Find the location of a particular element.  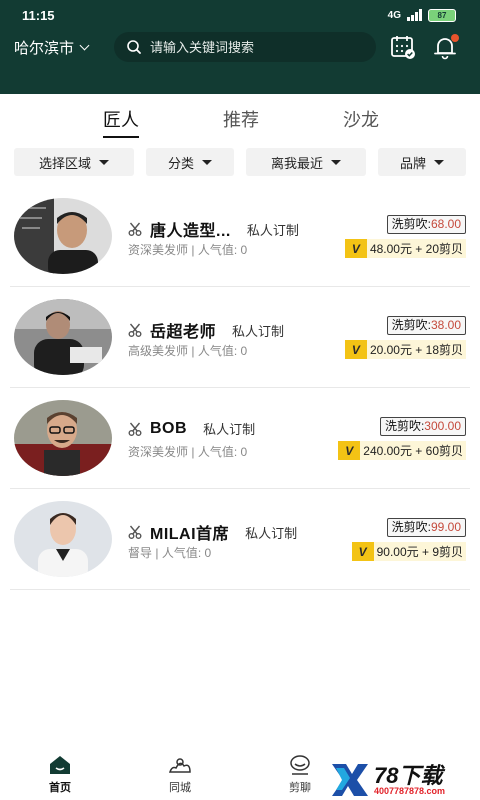

price-tag: 洗剪吹:68.00 is located at coordinates (426, 224).